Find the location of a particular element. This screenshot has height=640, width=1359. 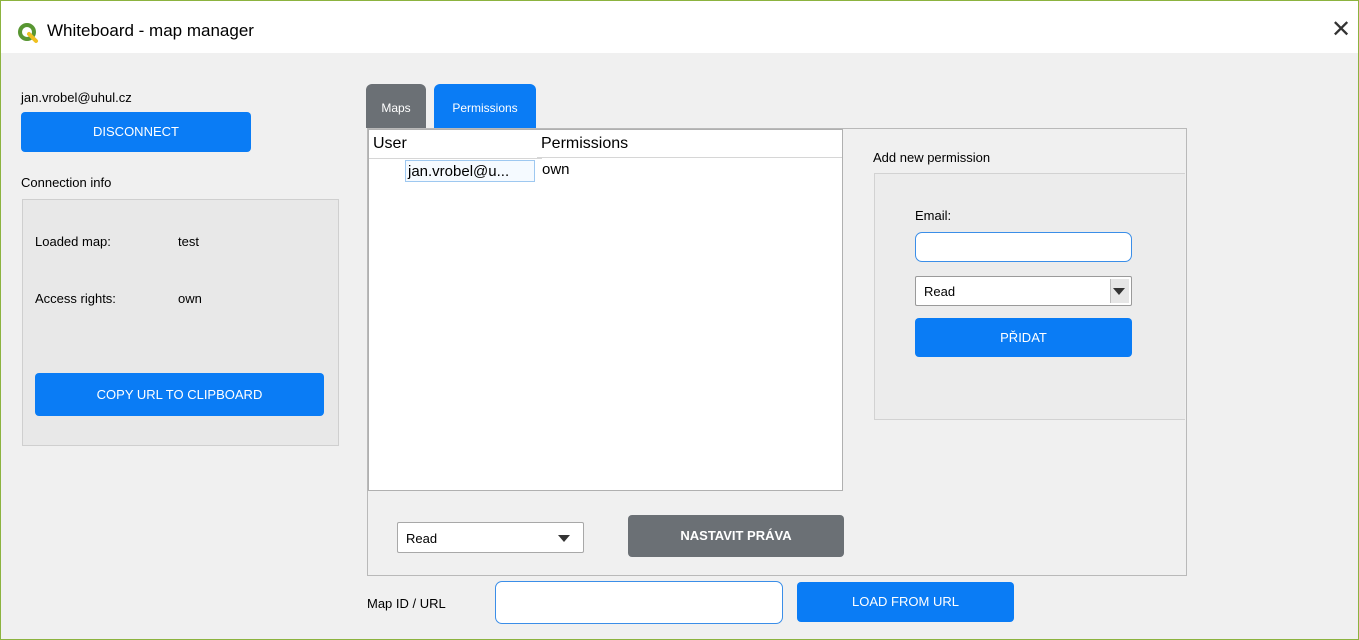

permission-select: Read is located at coordinates (490, 537).